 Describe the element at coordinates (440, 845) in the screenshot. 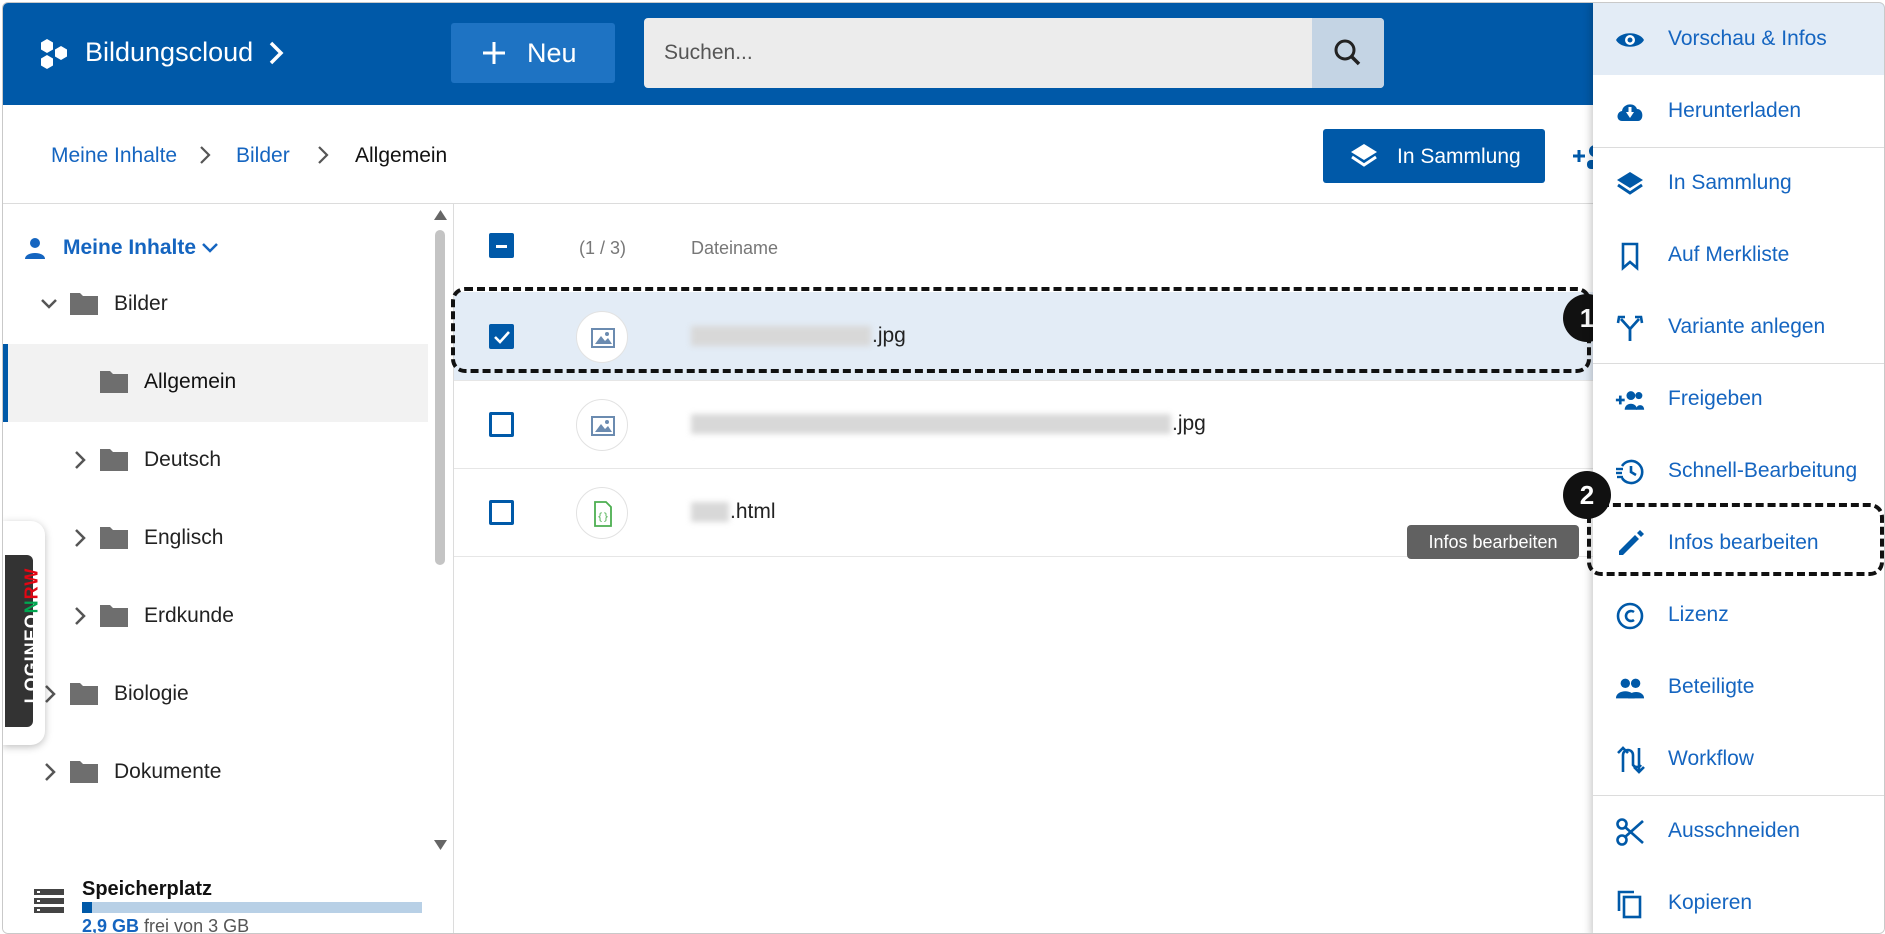

I see `scroll-down-icon` at that location.